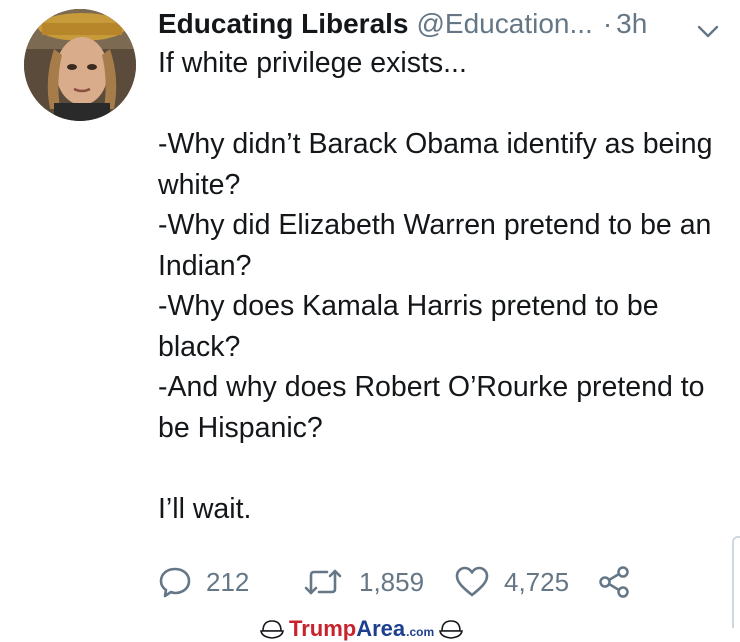  What do you see at coordinates (420, 632) in the screenshot?
I see `watermark-com: .com` at bounding box center [420, 632].